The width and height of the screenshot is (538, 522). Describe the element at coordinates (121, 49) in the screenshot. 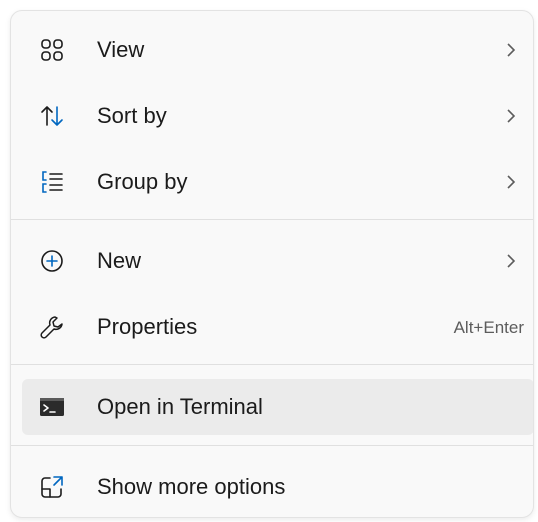

I see `menu-item-label: View` at that location.